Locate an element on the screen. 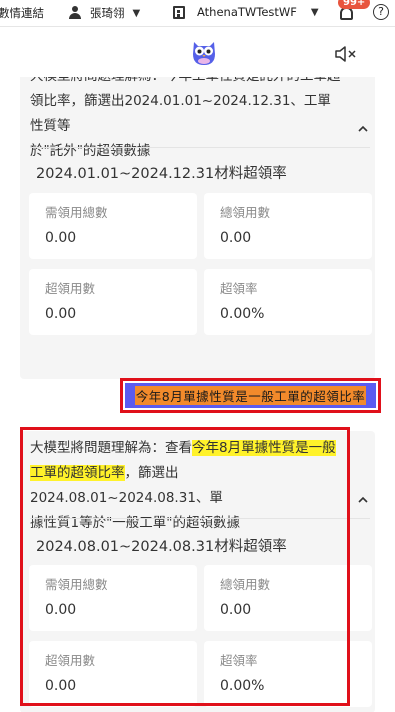 The width and height of the screenshot is (395, 712). period-title: 2024.08.01~2024.08.31材料超領率 is located at coordinates (161, 547).